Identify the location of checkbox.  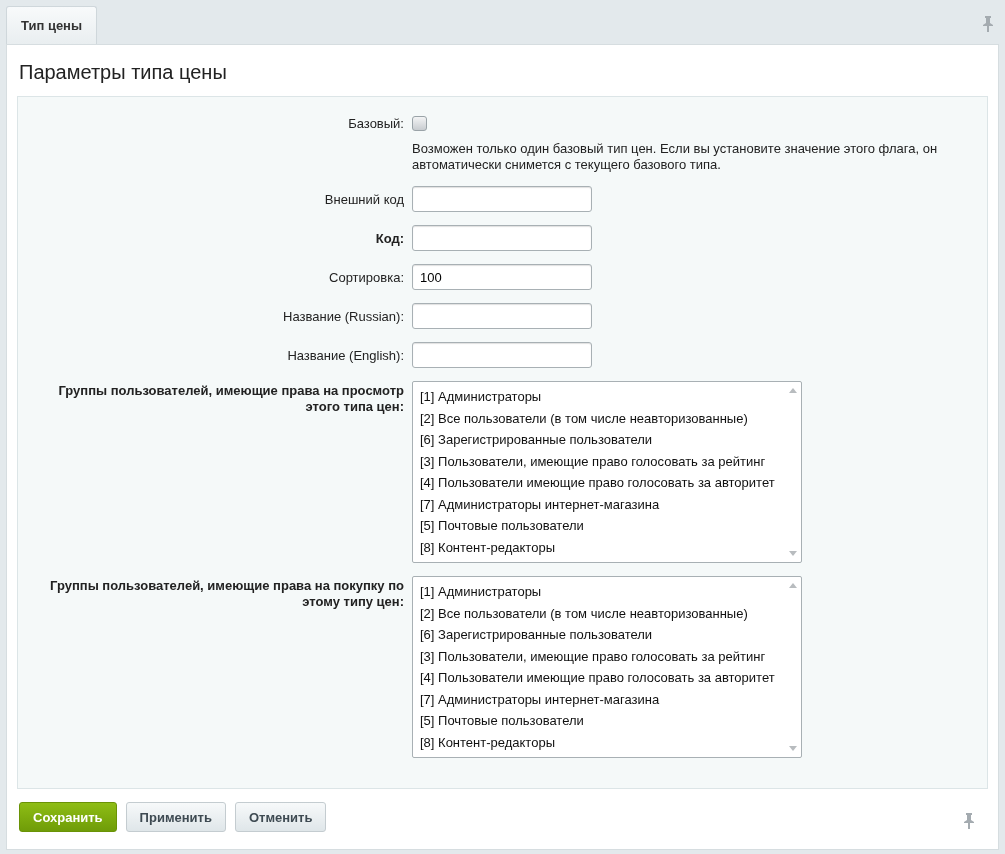
(419, 124).